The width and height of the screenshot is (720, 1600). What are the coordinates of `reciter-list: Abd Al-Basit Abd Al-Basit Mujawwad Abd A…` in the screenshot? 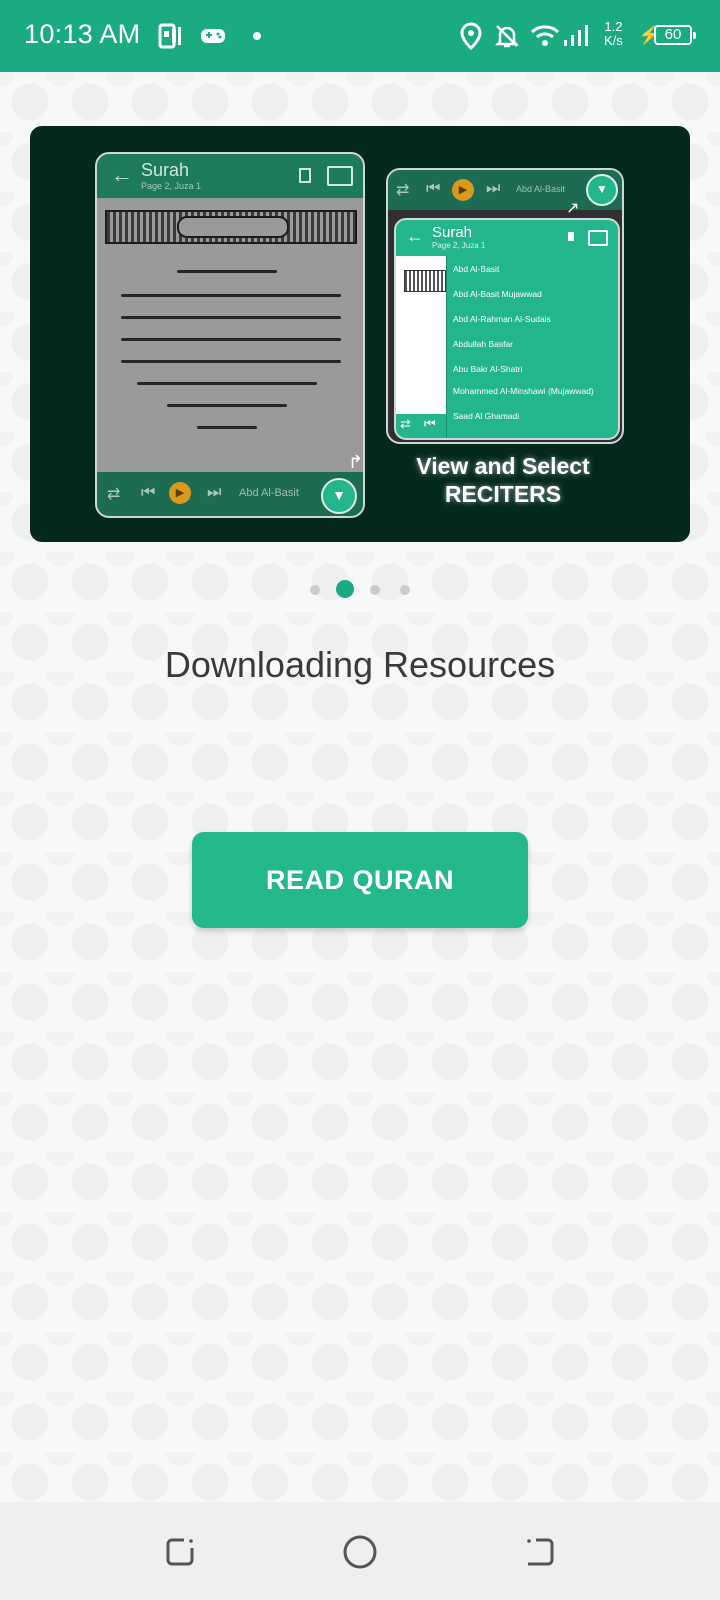 It's located at (532, 347).